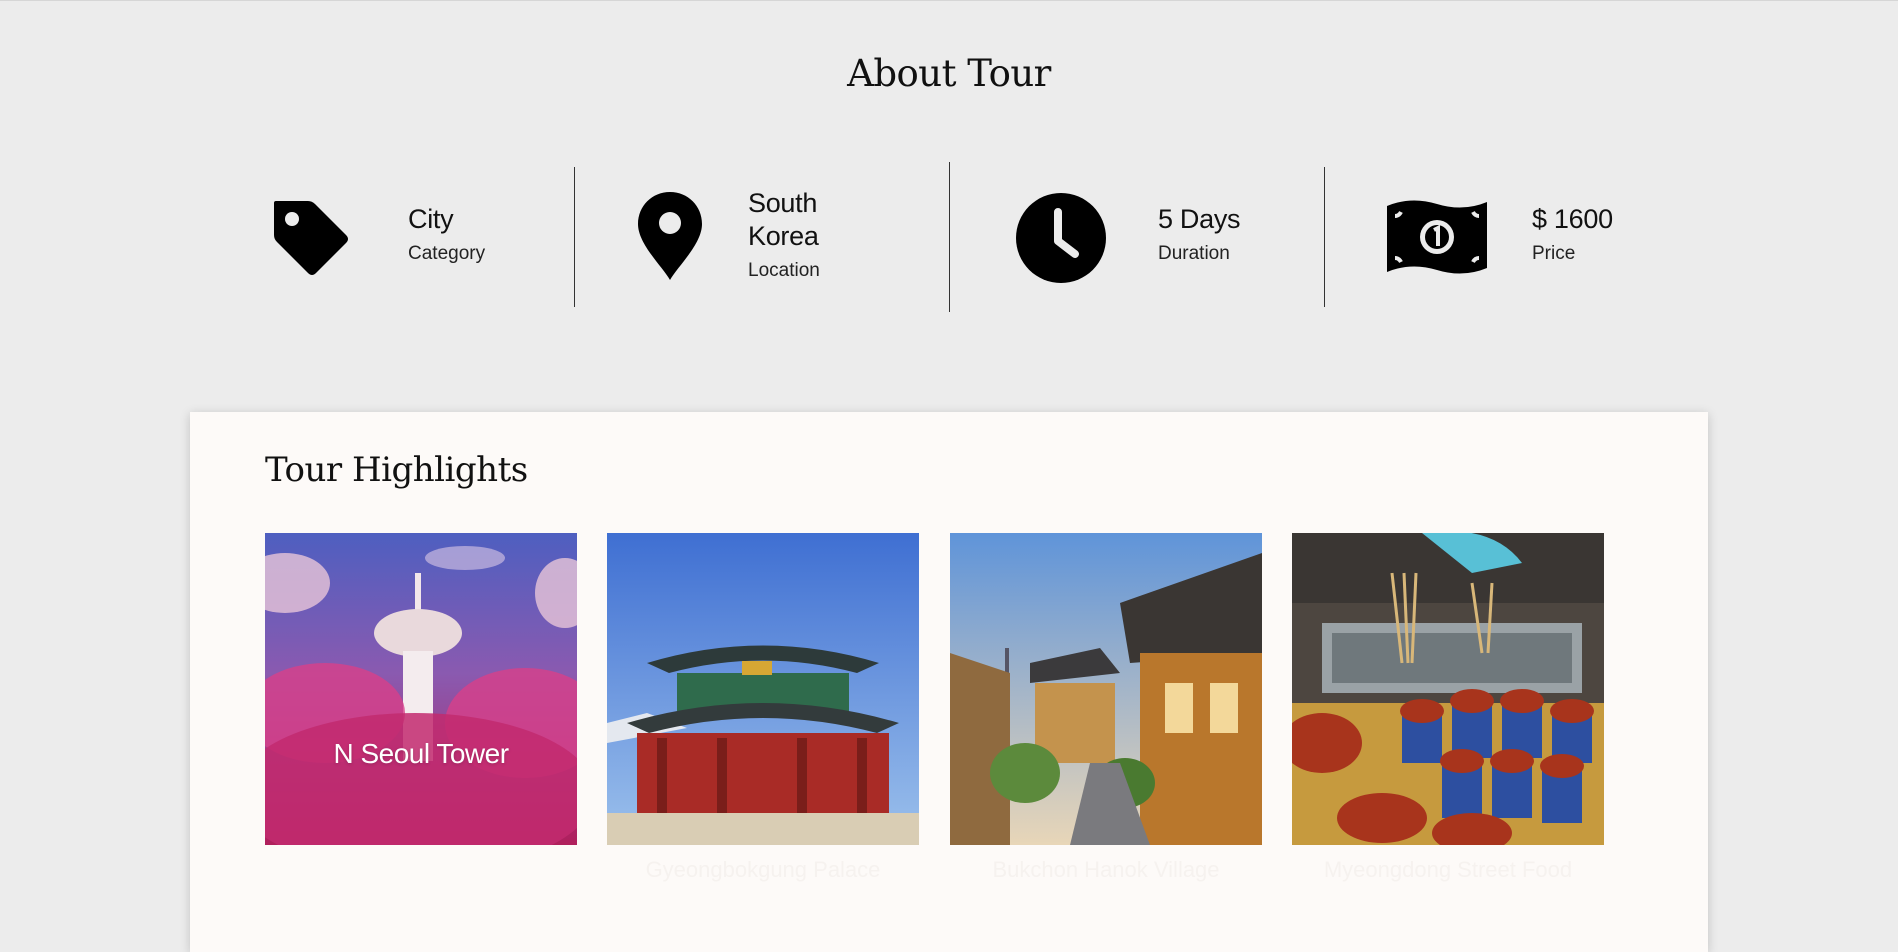  What do you see at coordinates (421, 753) in the screenshot?
I see `n-seoul-tower-caption: N Seoul Tower` at bounding box center [421, 753].